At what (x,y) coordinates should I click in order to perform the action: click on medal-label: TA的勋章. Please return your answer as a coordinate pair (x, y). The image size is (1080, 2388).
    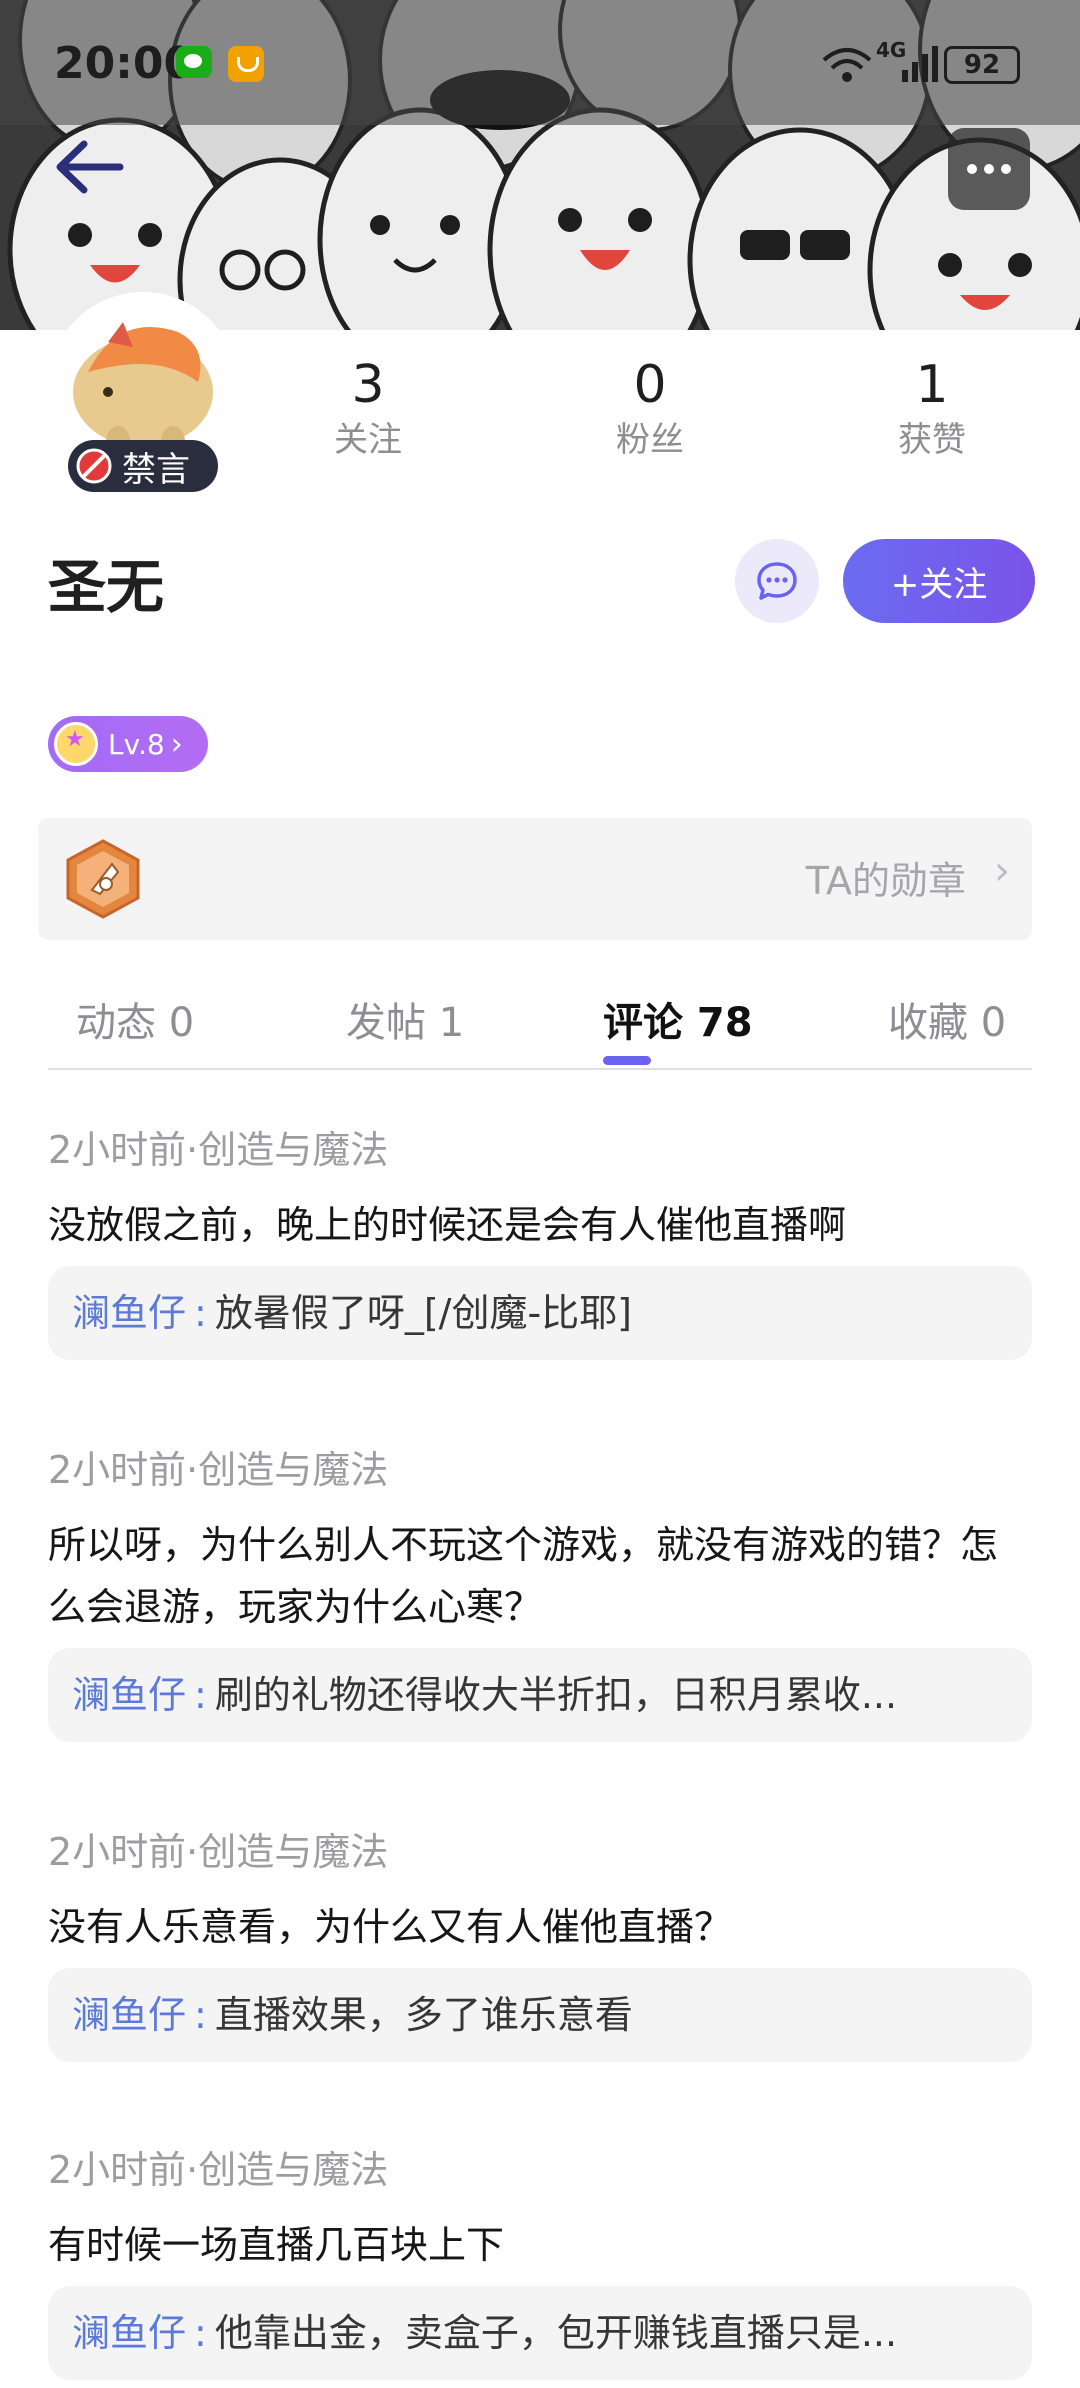
    Looking at the image, I should click on (885, 881).